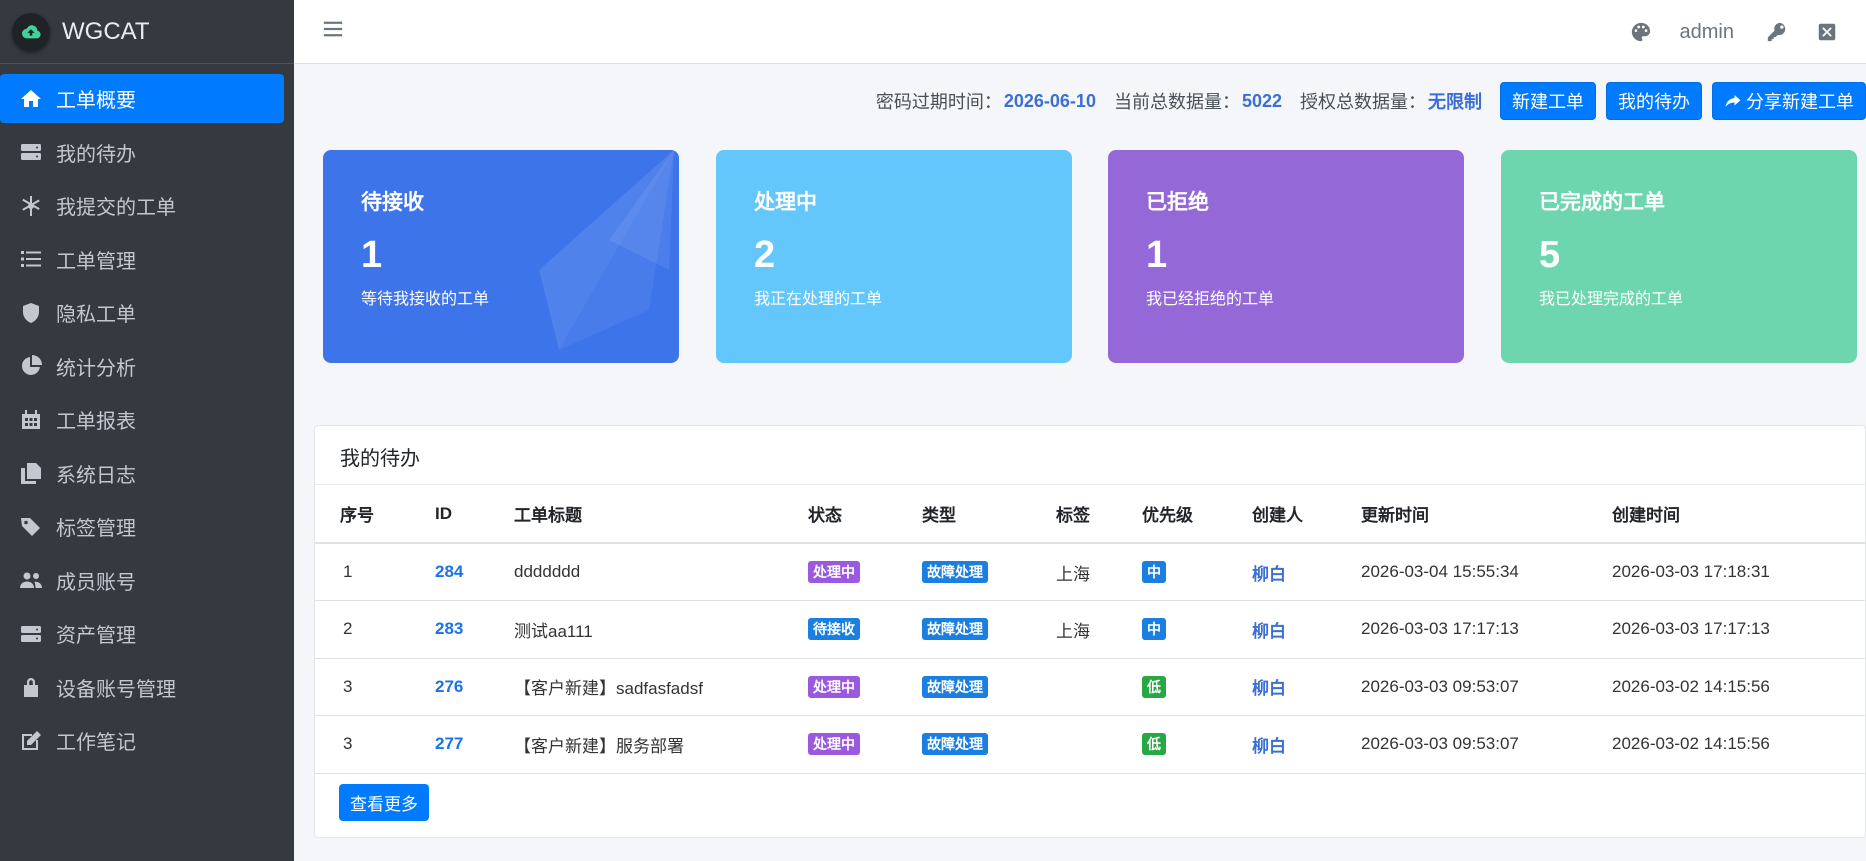 This screenshot has height=861, width=1866. Describe the element at coordinates (96, 368) in the screenshot. I see `sidebar-item-label: 统计分析` at that location.